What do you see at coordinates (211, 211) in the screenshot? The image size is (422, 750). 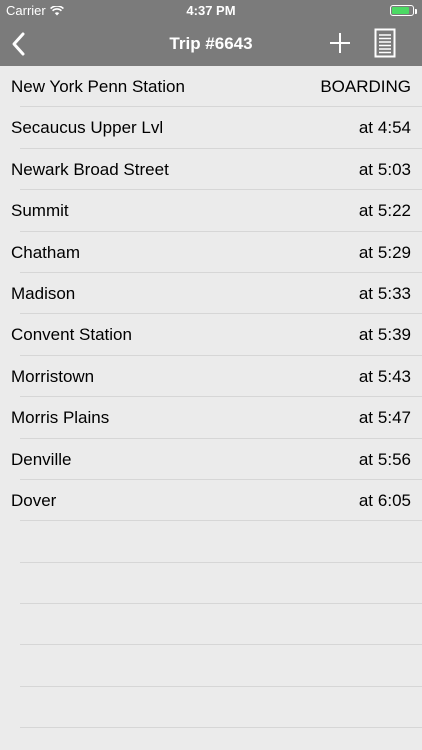 I see `stop-row: Summit at 5:22` at bounding box center [211, 211].